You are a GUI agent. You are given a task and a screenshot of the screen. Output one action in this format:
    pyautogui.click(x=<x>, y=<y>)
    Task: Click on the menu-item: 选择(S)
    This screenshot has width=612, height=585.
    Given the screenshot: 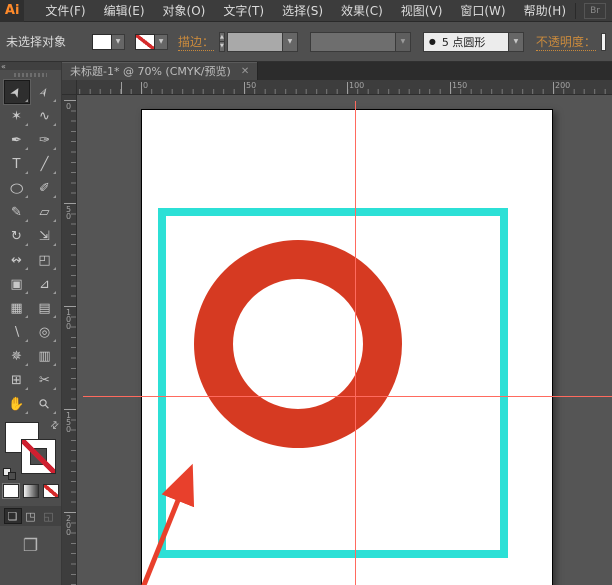 What is the action you would take?
    pyautogui.click(x=302, y=11)
    